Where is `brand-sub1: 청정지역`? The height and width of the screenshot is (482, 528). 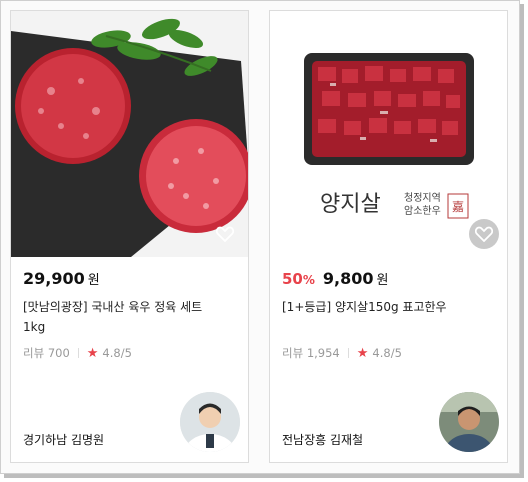 brand-sub1: 청정지역 is located at coordinates (422, 198).